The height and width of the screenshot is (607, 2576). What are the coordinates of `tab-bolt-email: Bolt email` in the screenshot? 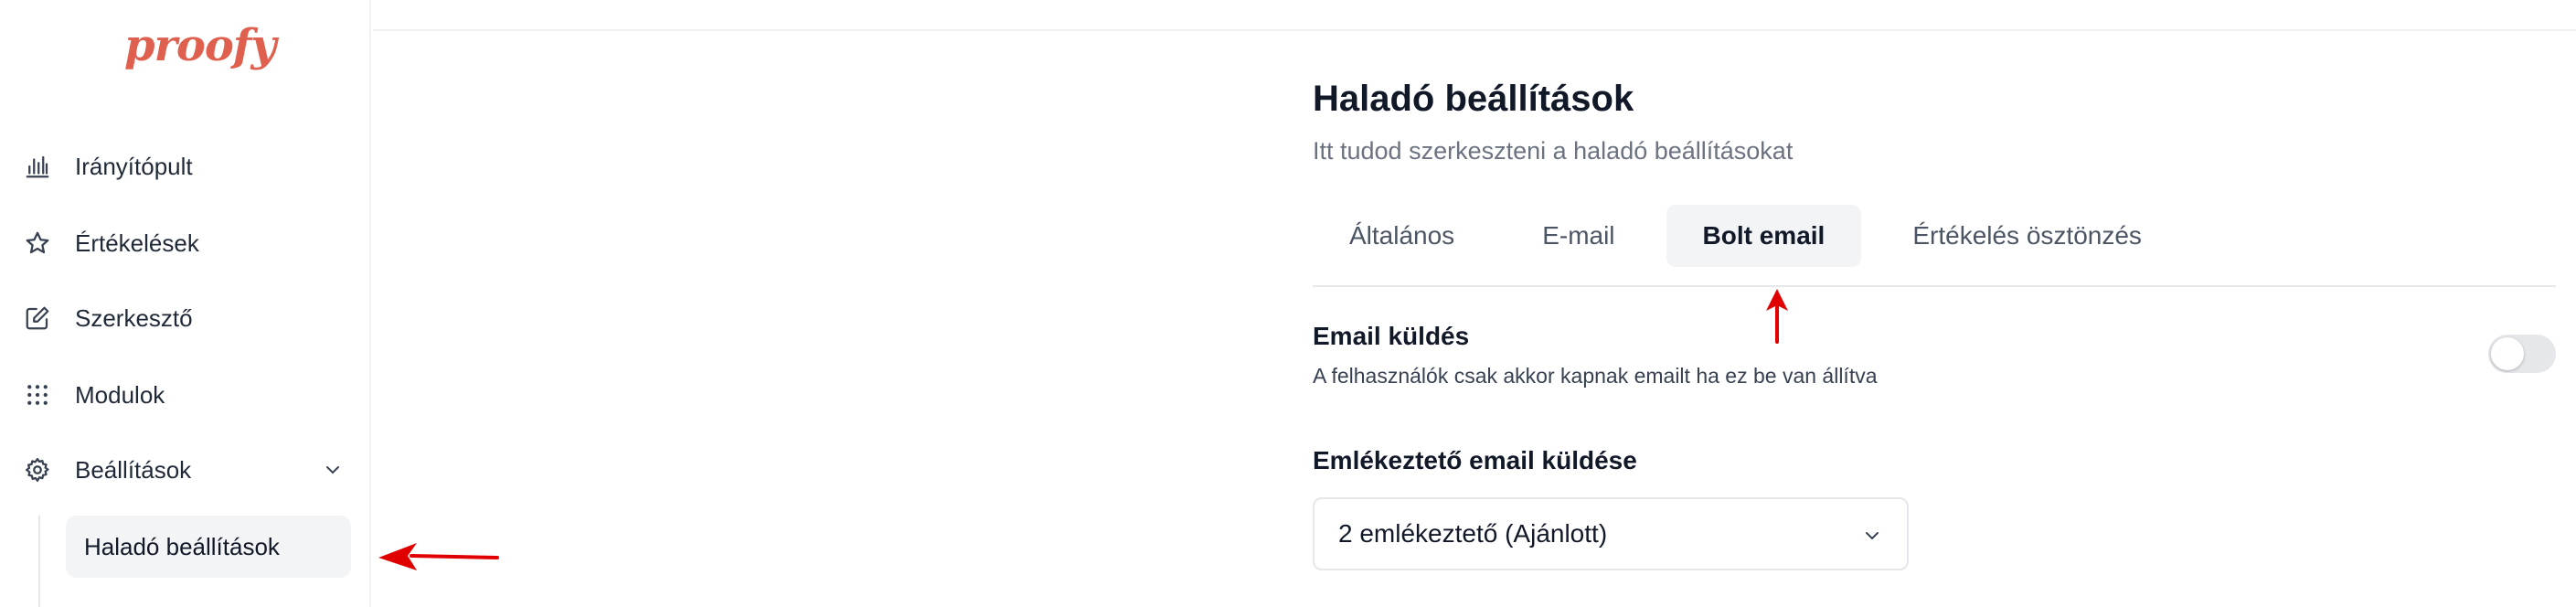 It's located at (1764, 236).